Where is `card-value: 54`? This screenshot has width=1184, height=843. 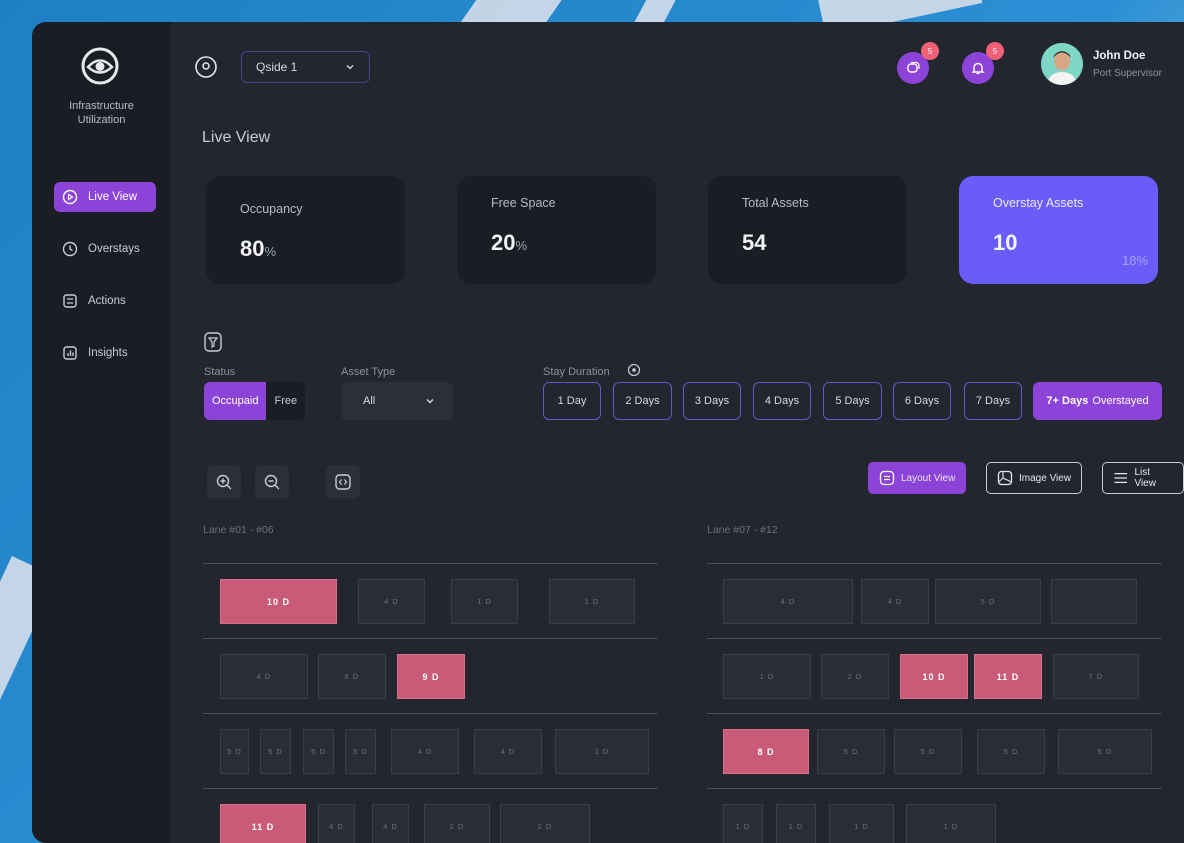 card-value: 54 is located at coordinates (754, 242).